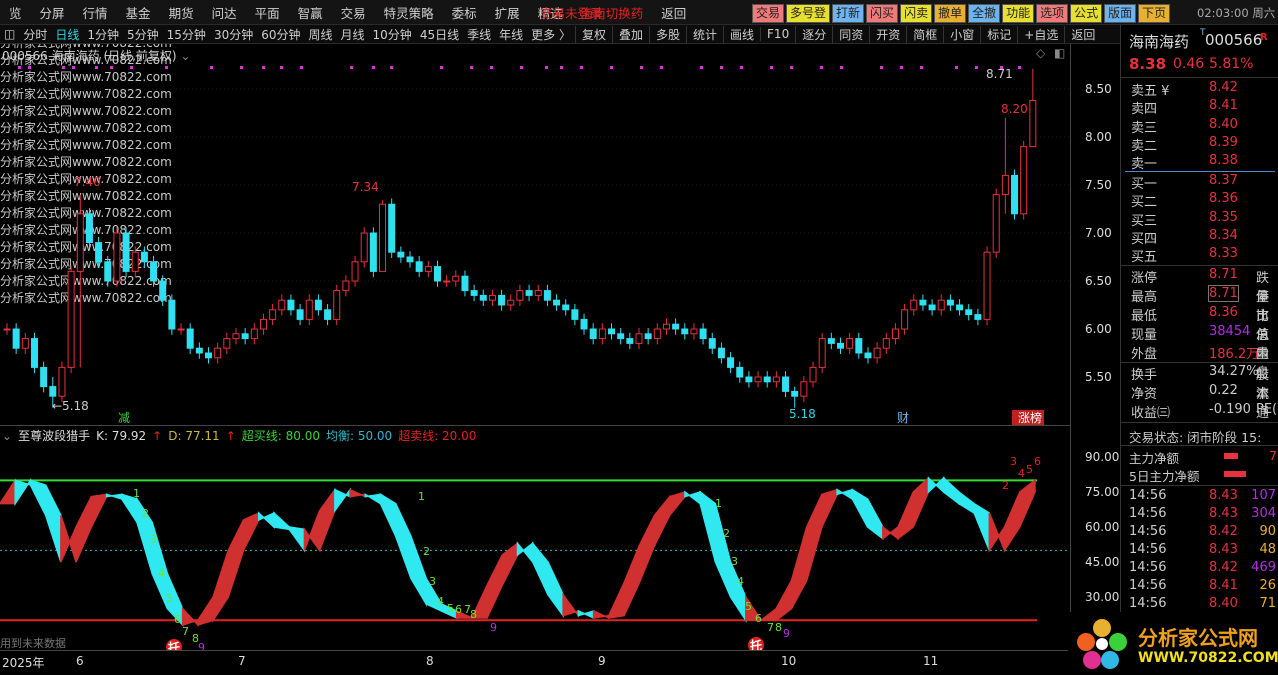  I want to click on quick-button: 多号登, so click(808, 13).